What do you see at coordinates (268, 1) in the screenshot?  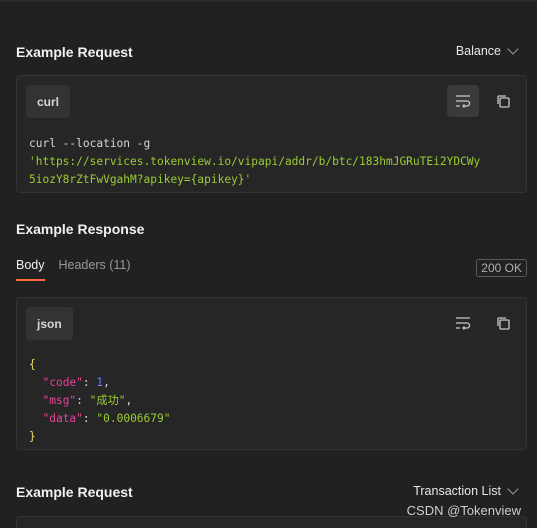 I see `top-divider` at bounding box center [268, 1].